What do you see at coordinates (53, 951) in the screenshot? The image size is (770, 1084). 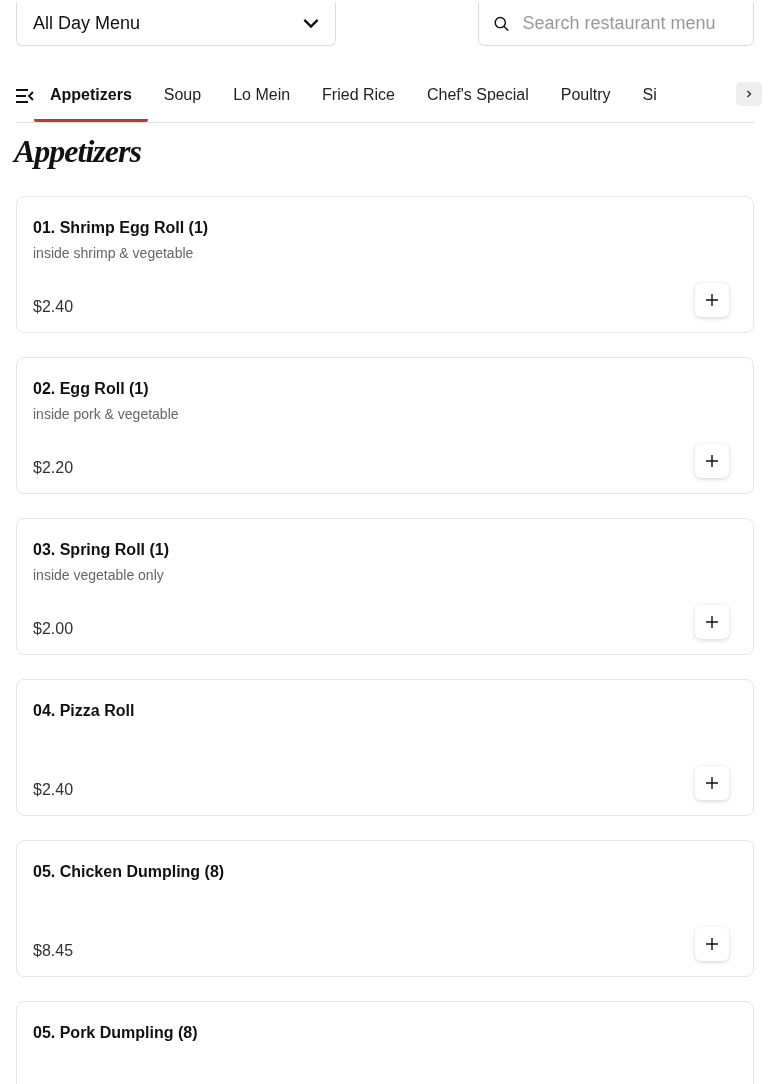 I see `item-price: $8.45` at bounding box center [53, 951].